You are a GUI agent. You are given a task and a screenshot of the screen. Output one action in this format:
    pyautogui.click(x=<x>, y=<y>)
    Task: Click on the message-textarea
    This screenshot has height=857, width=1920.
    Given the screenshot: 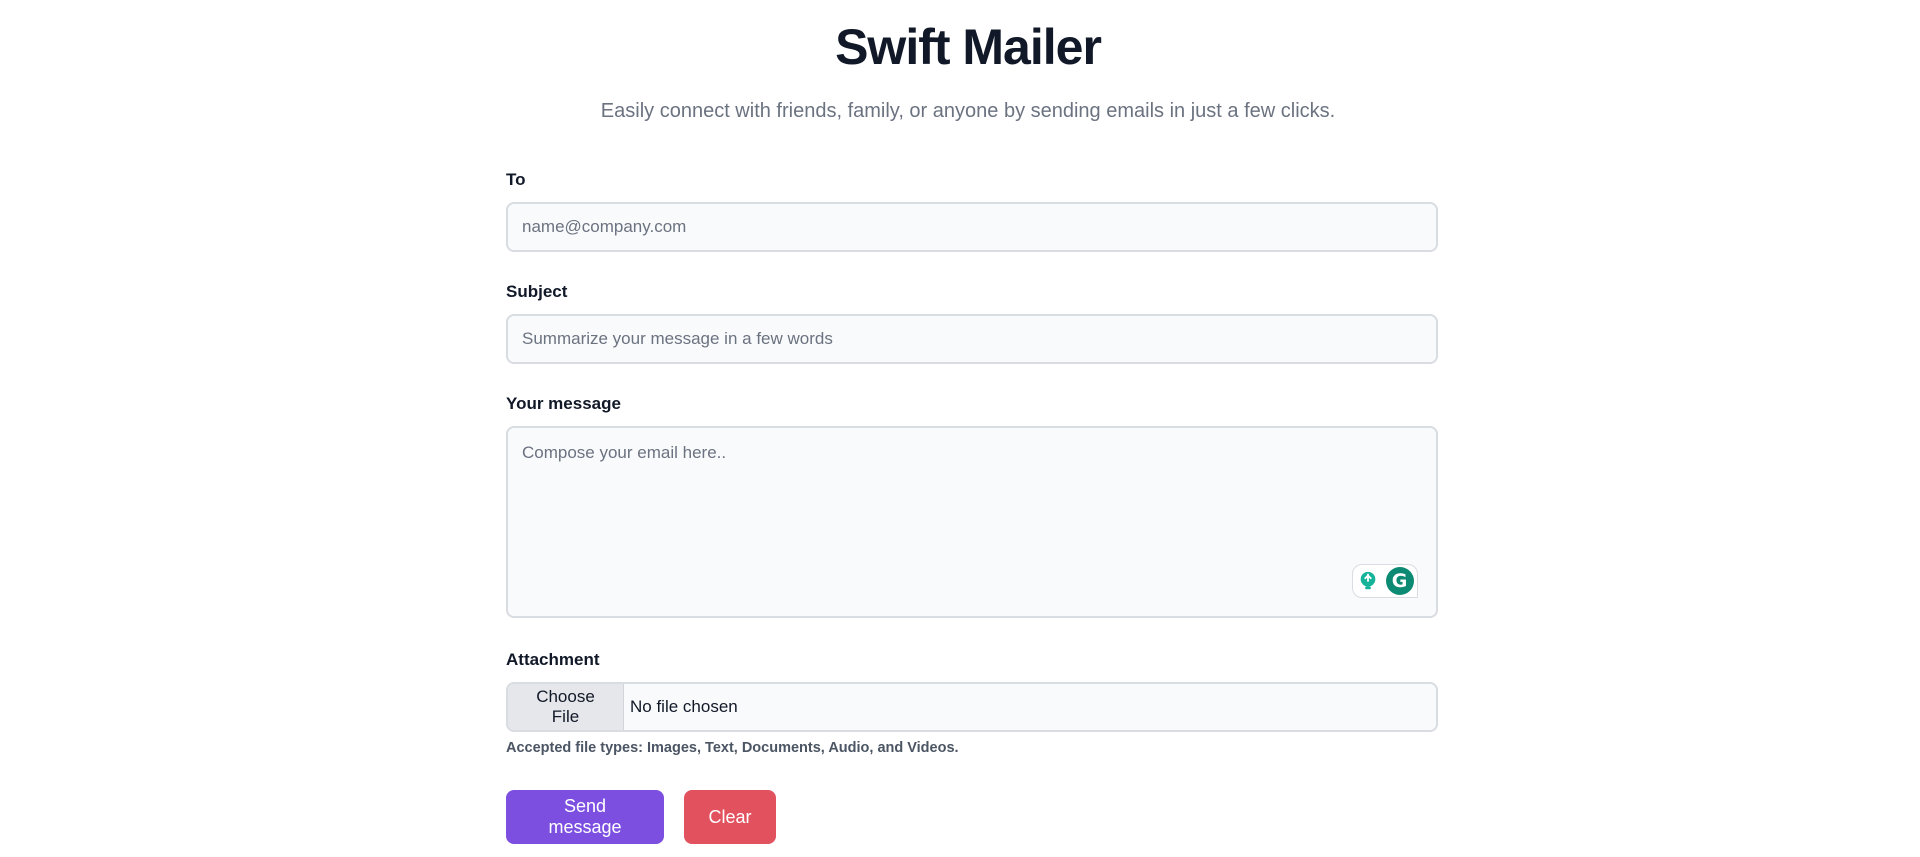 What is the action you would take?
    pyautogui.click(x=972, y=522)
    